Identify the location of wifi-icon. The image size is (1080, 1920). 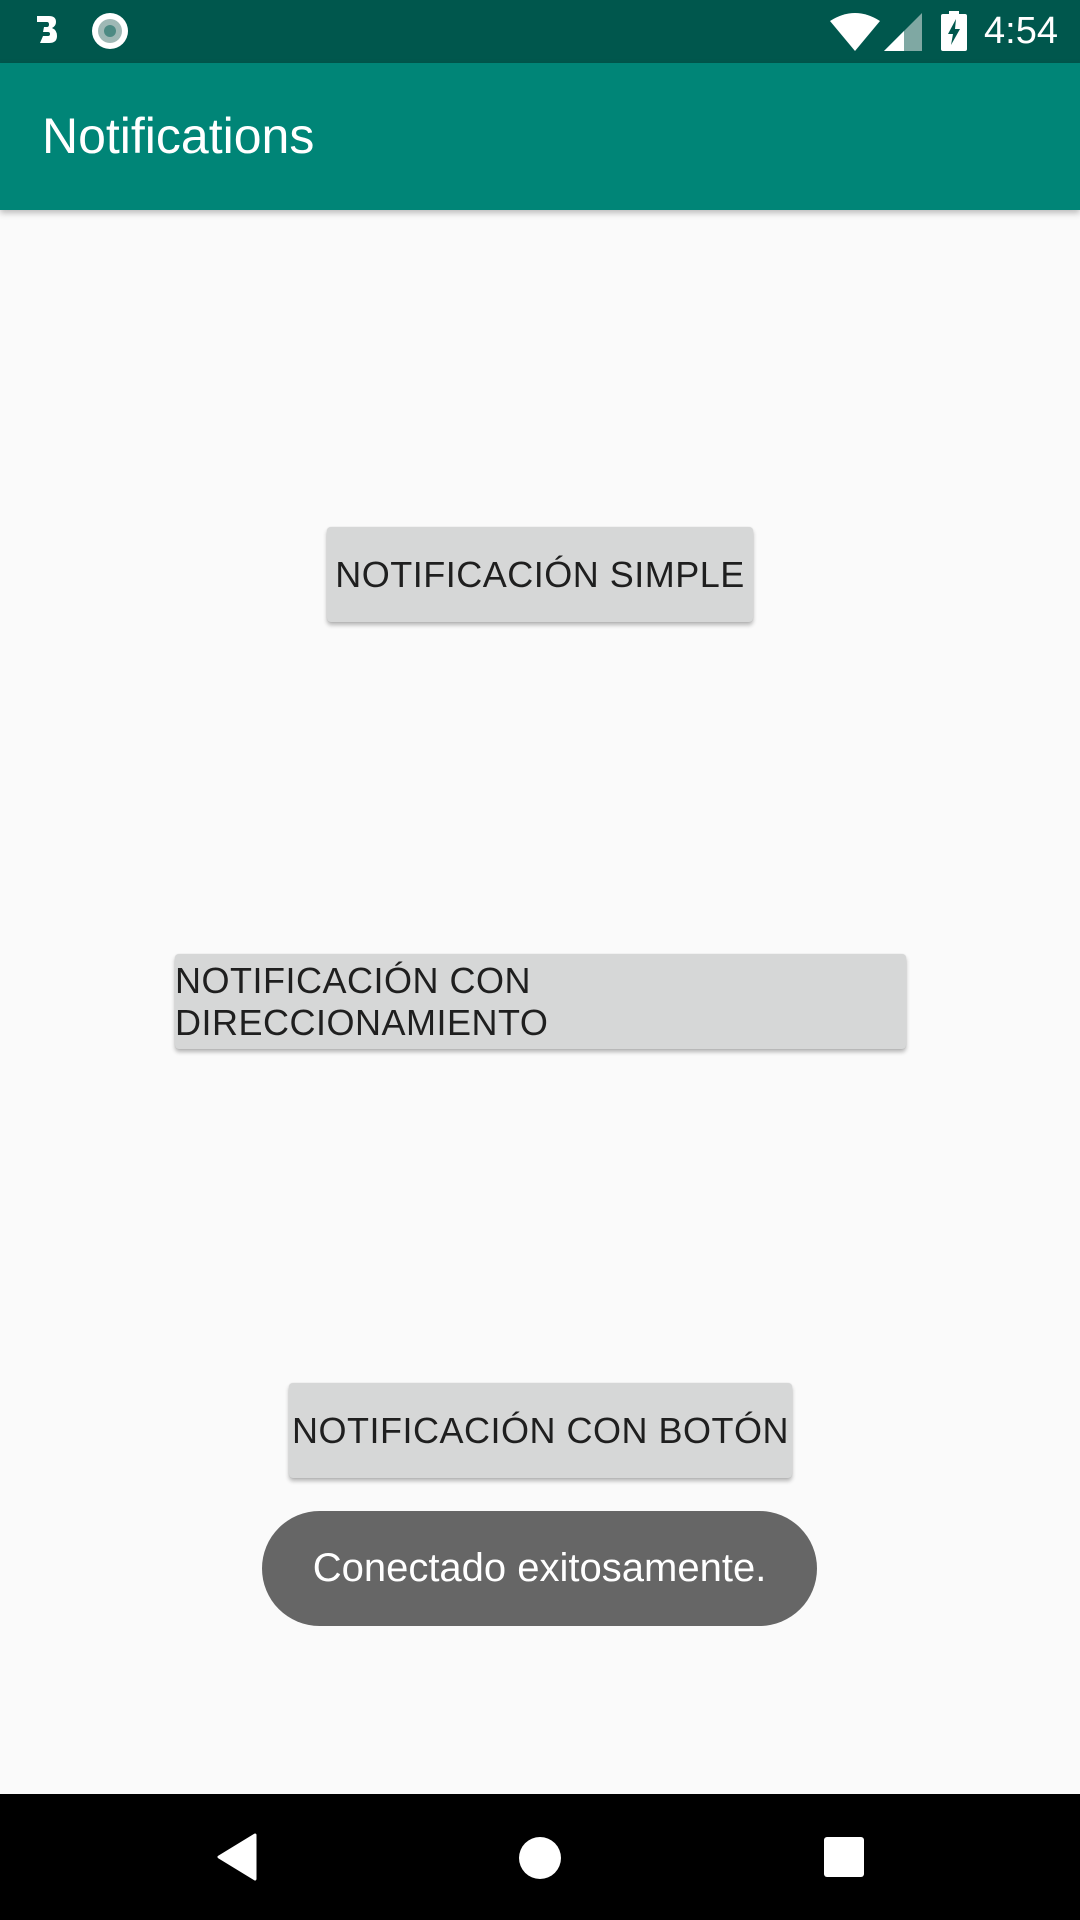
(855, 32).